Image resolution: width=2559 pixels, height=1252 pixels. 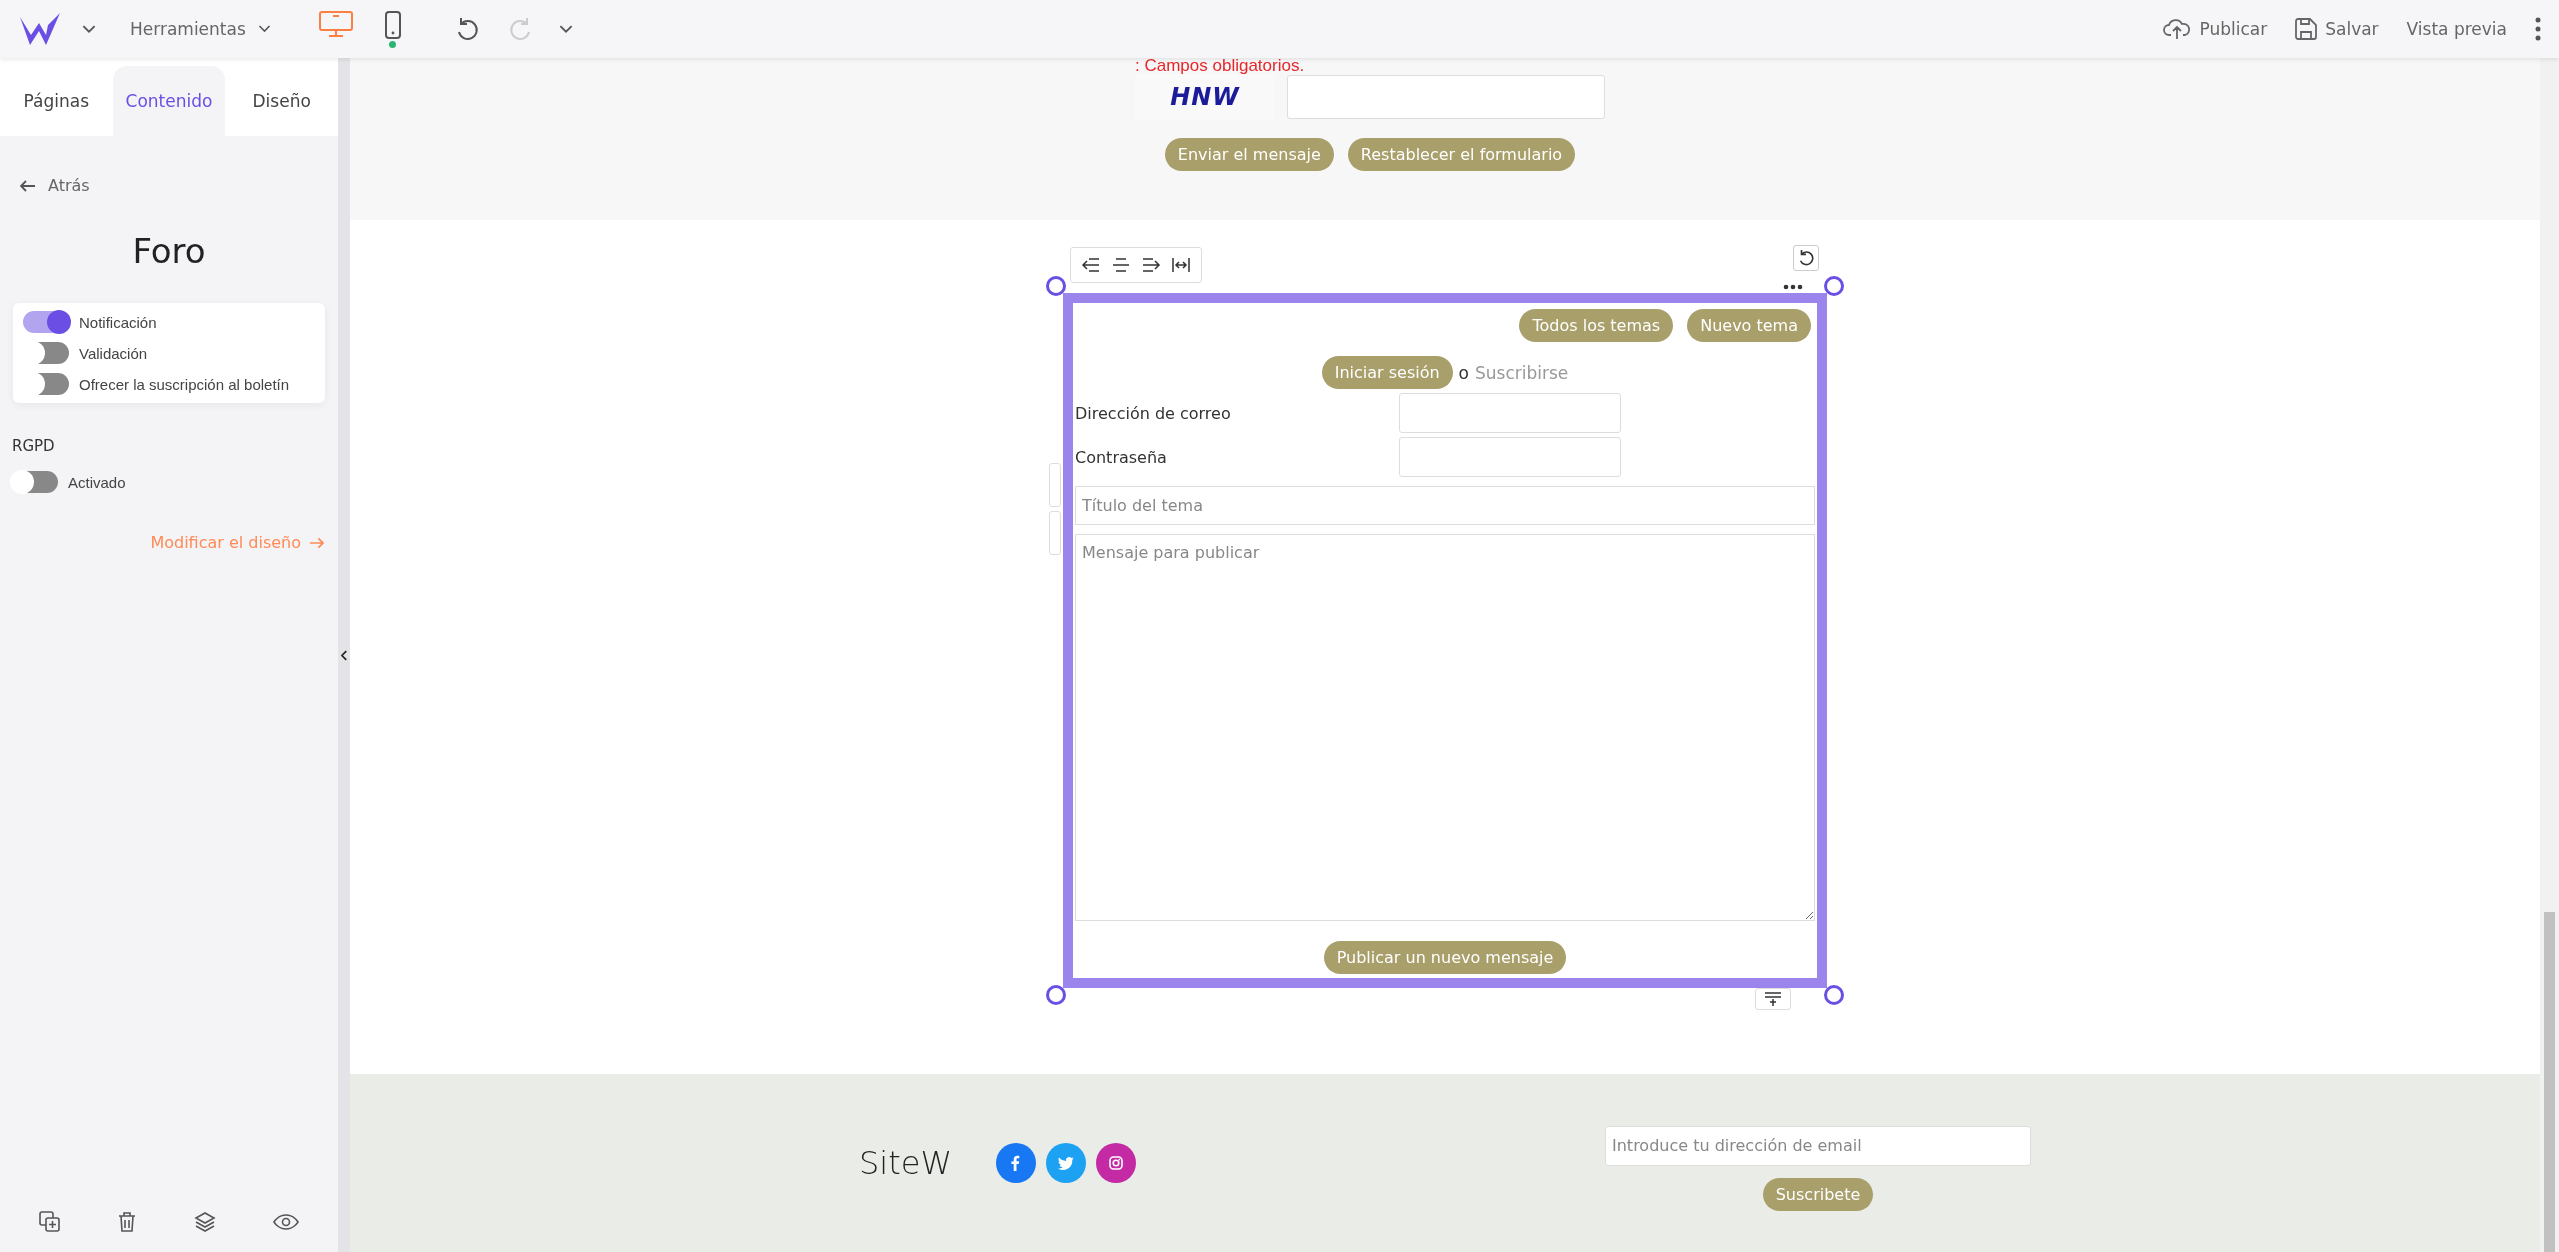 I want to click on option-label: Notificación, so click(x=118, y=322).